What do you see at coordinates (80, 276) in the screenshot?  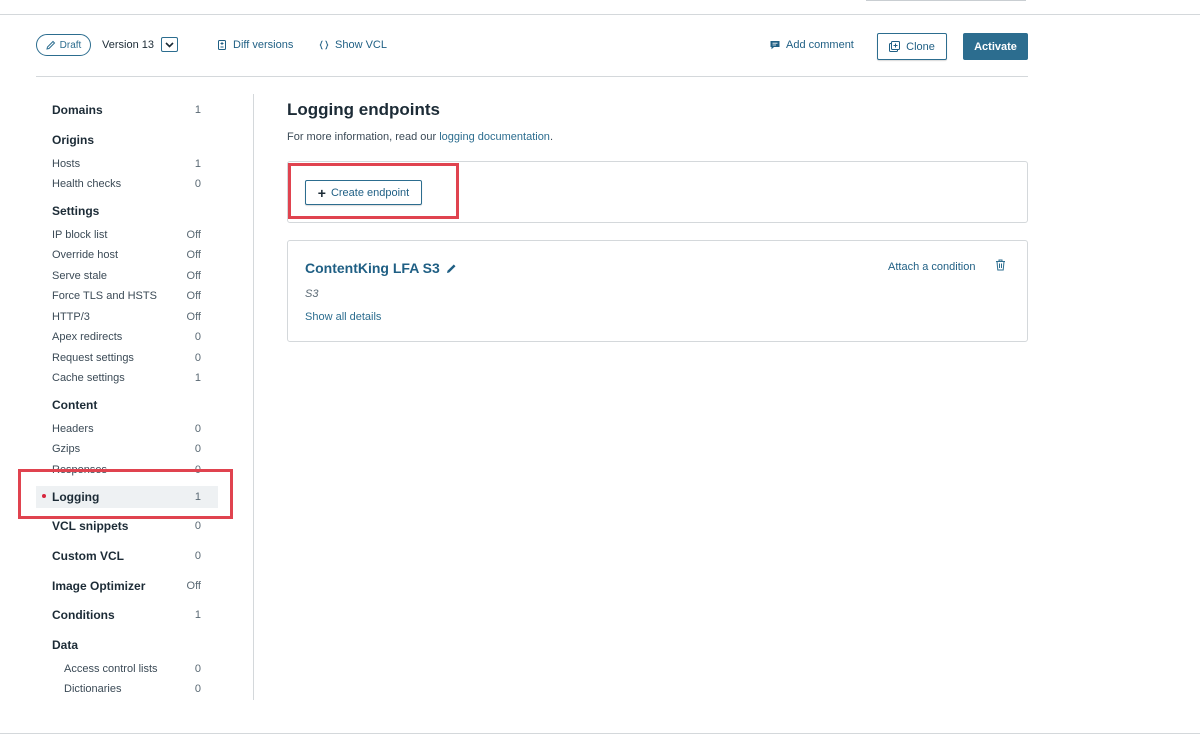 I see `sidebar-item-label: Serve stale` at bounding box center [80, 276].